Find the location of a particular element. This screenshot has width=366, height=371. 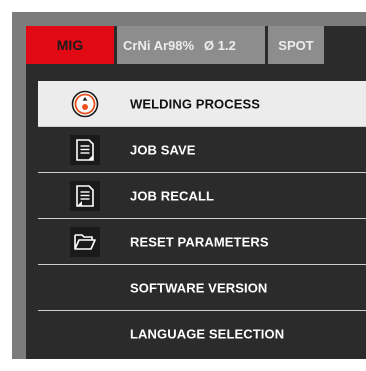

mode-label: MIG is located at coordinates (70, 45).